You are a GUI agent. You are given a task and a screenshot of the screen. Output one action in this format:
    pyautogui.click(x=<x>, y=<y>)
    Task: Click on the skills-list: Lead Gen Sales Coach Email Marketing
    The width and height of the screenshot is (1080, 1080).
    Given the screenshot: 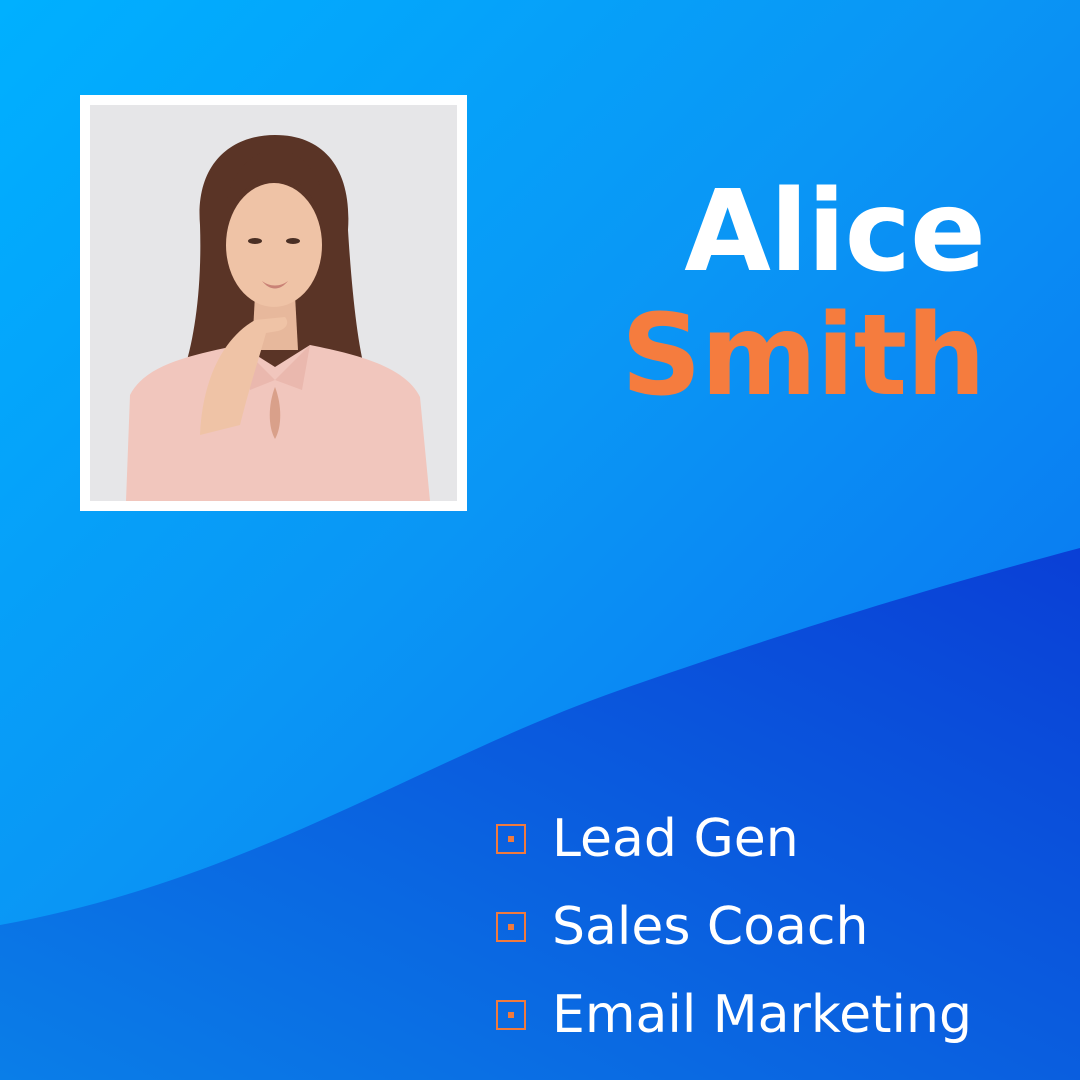 What is the action you would take?
    pyautogui.click(x=734, y=927)
    